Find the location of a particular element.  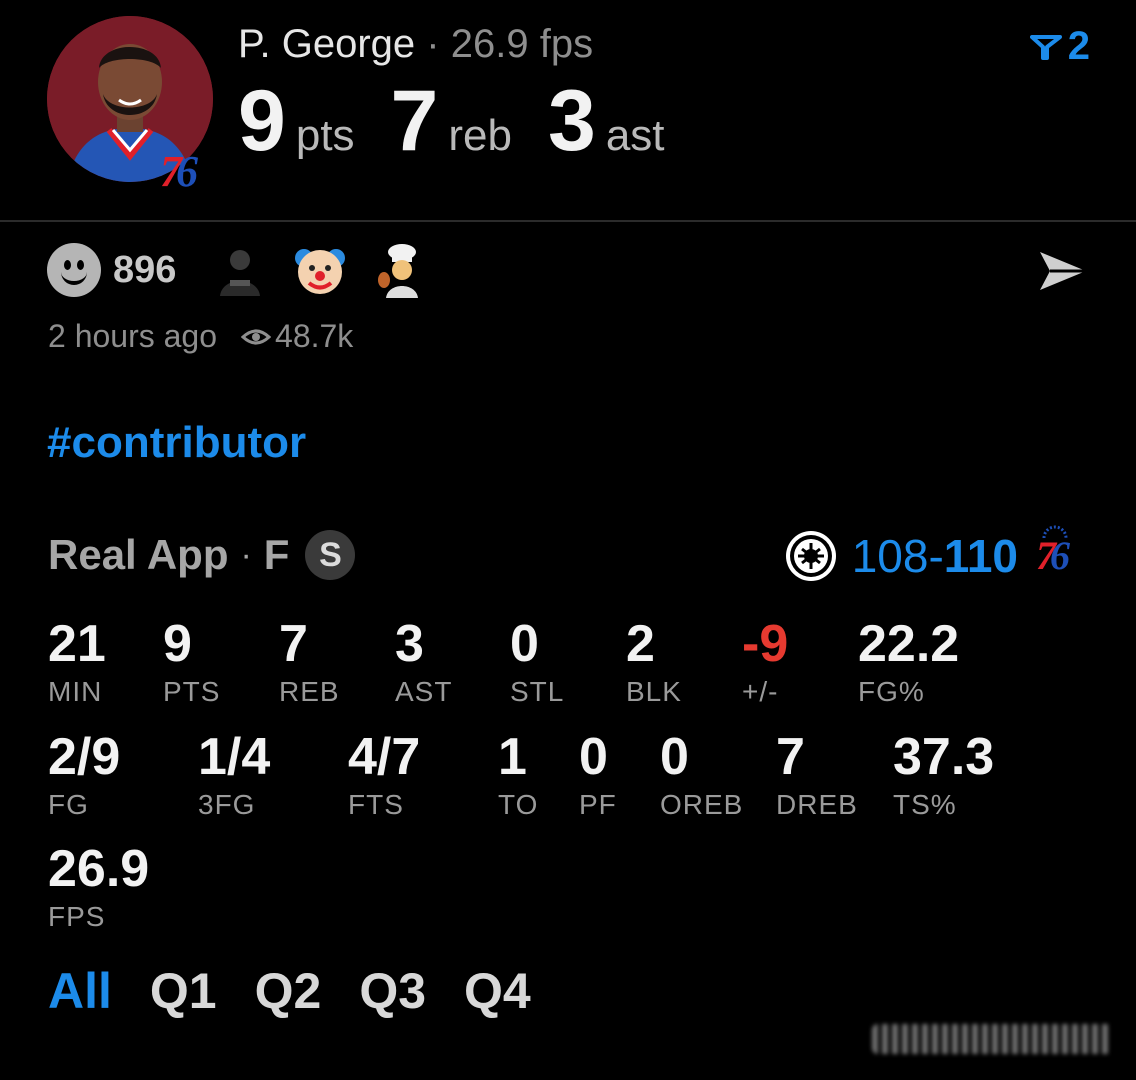

chef-icon is located at coordinates (400, 270).